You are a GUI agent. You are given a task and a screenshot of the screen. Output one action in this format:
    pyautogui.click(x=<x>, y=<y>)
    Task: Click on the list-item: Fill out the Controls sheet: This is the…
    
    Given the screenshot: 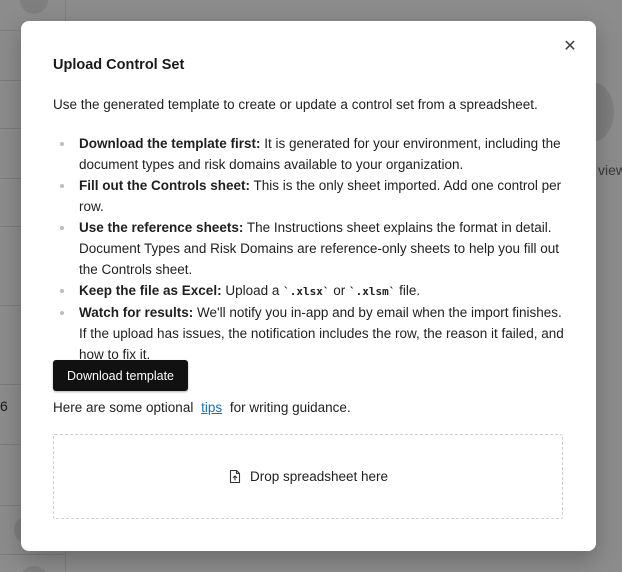 What is the action you would take?
    pyautogui.click(x=313, y=196)
    